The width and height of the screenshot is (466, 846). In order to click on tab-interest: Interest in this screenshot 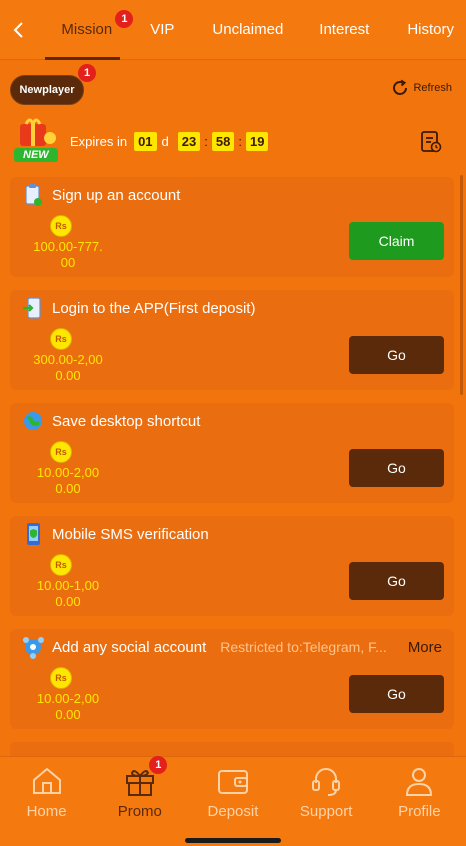, I will do `click(338, 30)`.